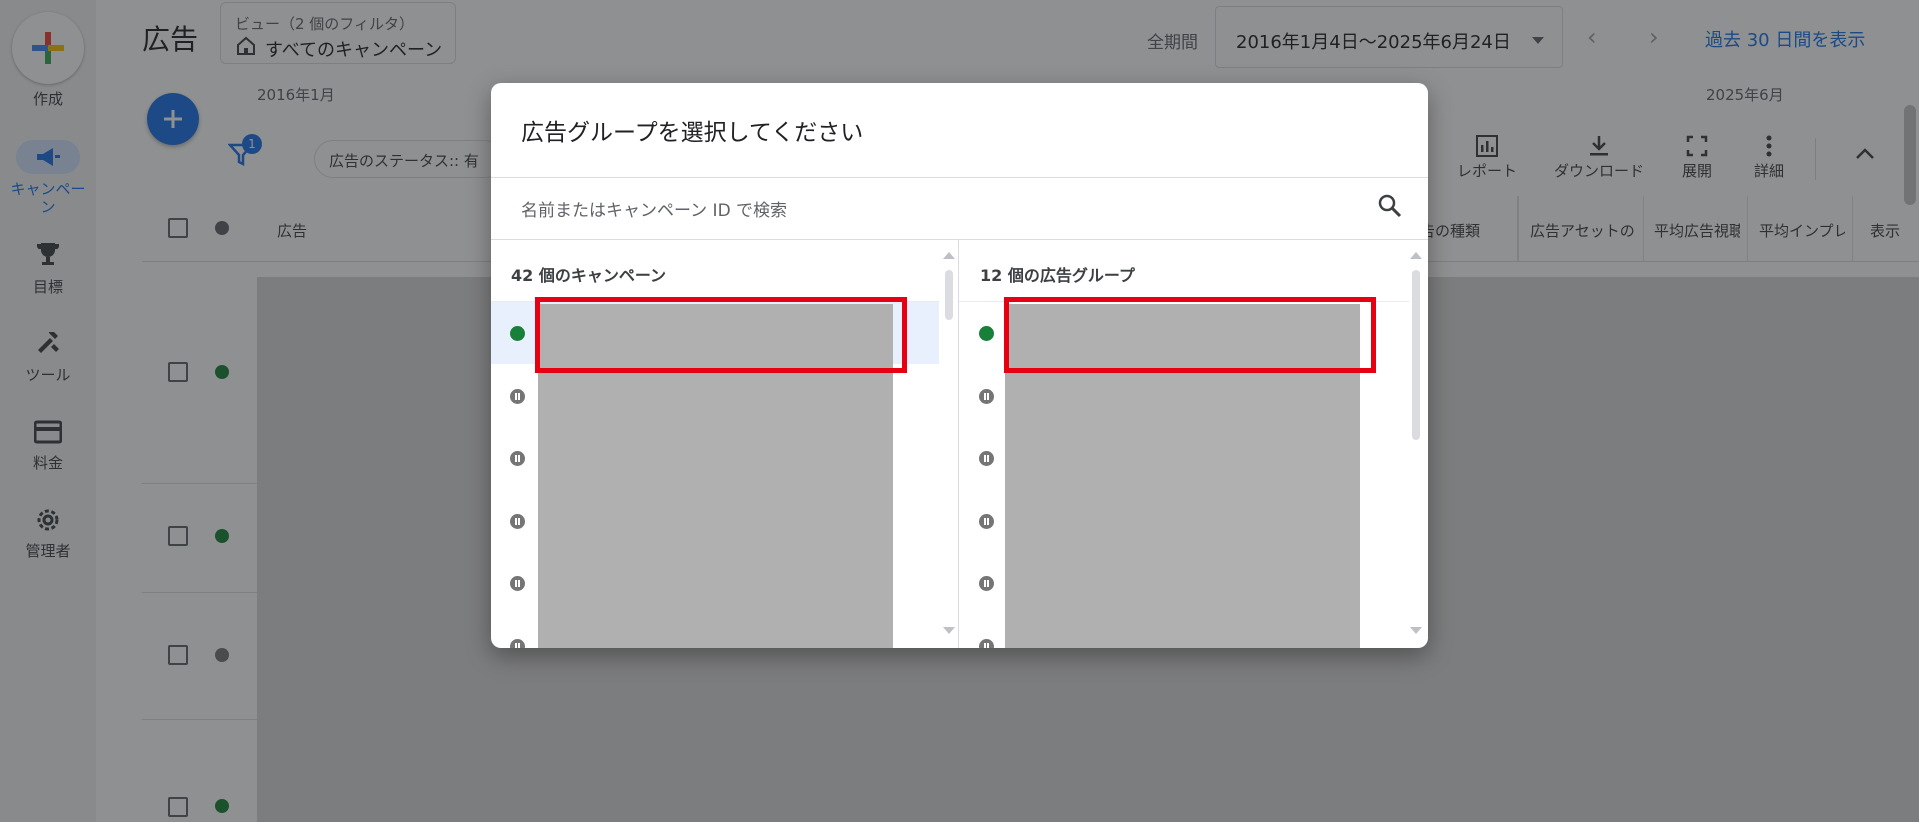 Image resolution: width=1919 pixels, height=822 pixels. Describe the element at coordinates (721, 335) in the screenshot. I see `highlight-box-campaign` at that location.